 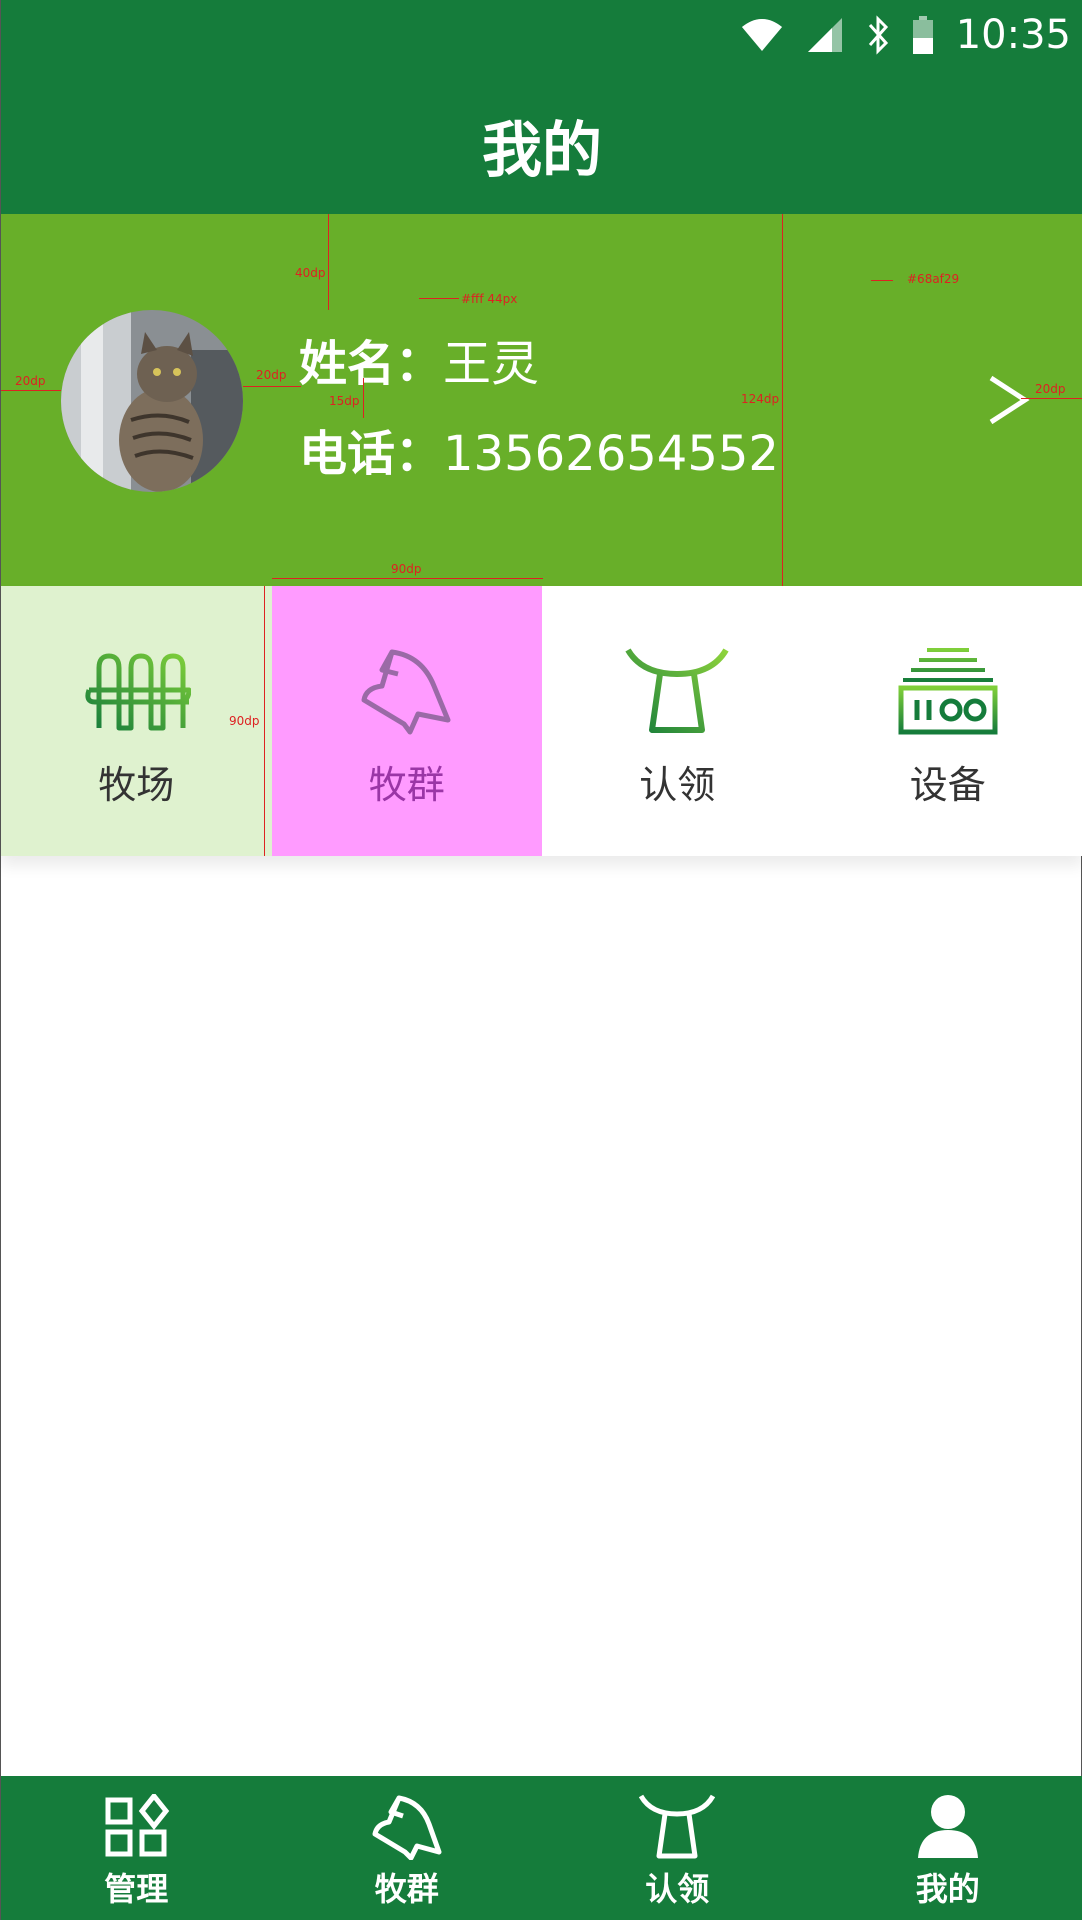 I want to click on anno-bg-color: #68af29, so click(x=933, y=279).